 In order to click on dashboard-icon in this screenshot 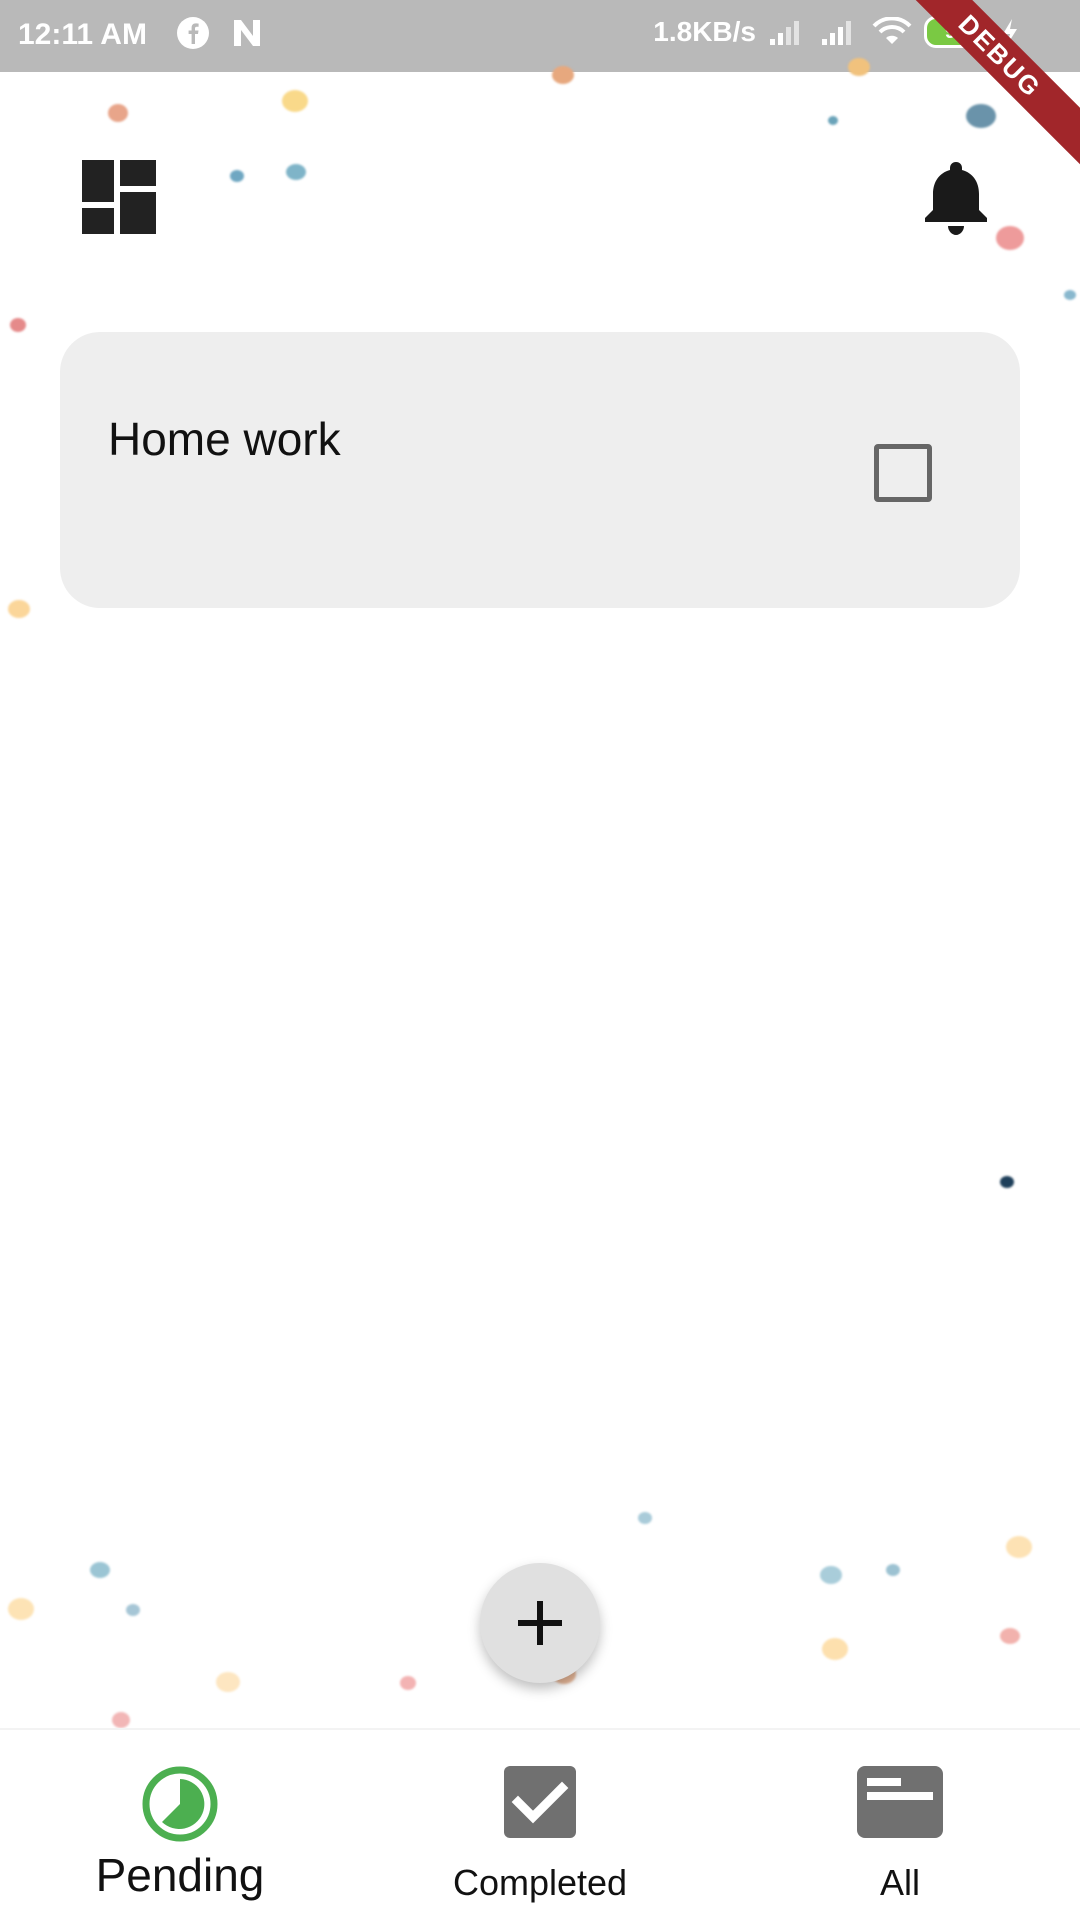, I will do `click(119, 197)`.